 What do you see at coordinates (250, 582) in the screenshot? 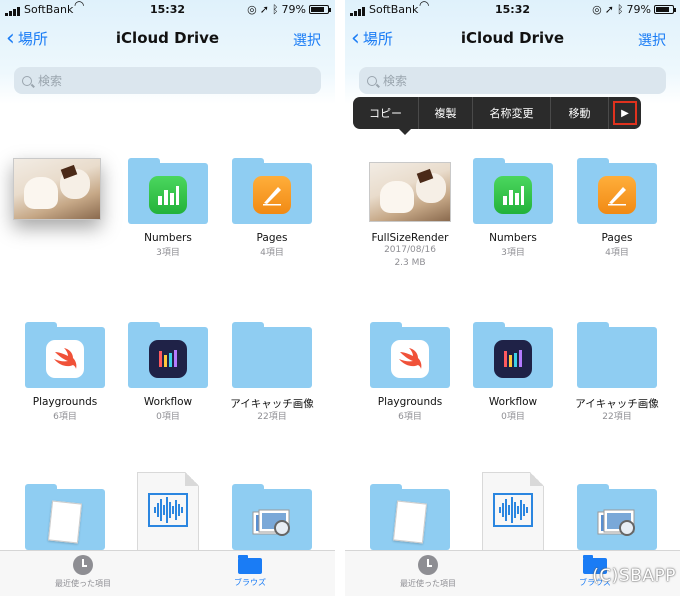
I see `tab-browse-label: ブラウズ` at bounding box center [250, 582].